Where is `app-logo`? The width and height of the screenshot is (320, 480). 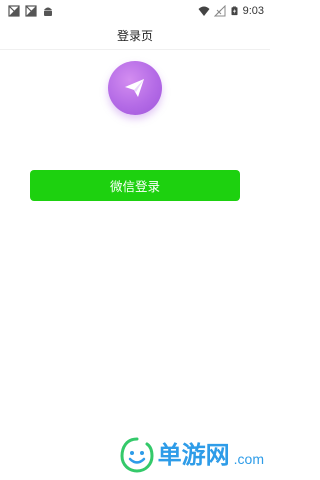
app-logo is located at coordinates (135, 88).